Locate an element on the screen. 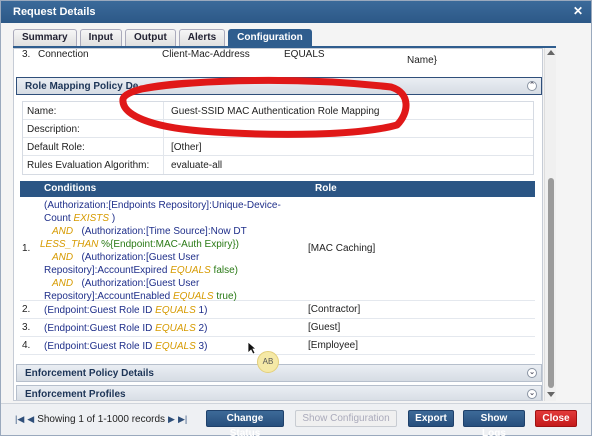 The width and height of the screenshot is (592, 436). row-operator: EQUALS is located at coordinates (304, 54).